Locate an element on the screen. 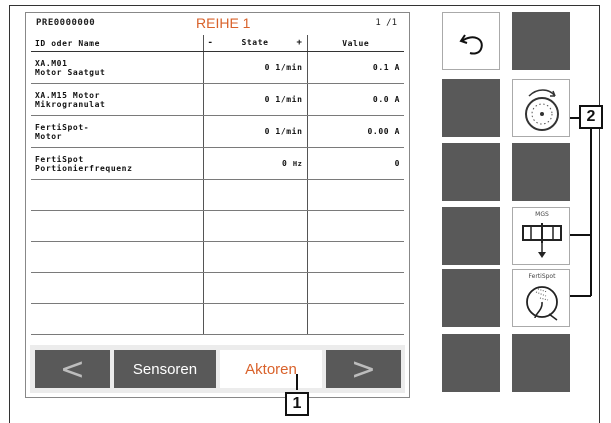 Image resolution: width=611 pixels, height=423 pixels. row-value: 0.0 A is located at coordinates (355, 99).